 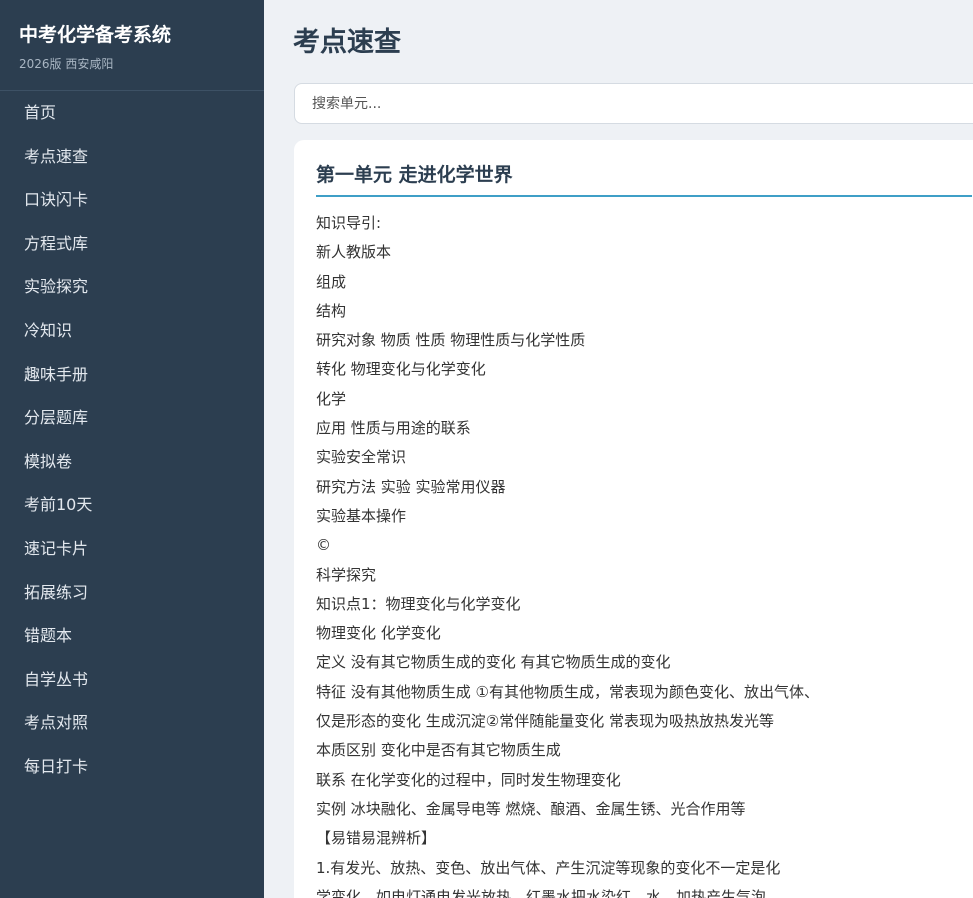 I want to click on content-line: 仅是形态的变化 生成沉淀②常伴随能量变化 常表现为吸热放热发光等, so click(x=545, y=721).